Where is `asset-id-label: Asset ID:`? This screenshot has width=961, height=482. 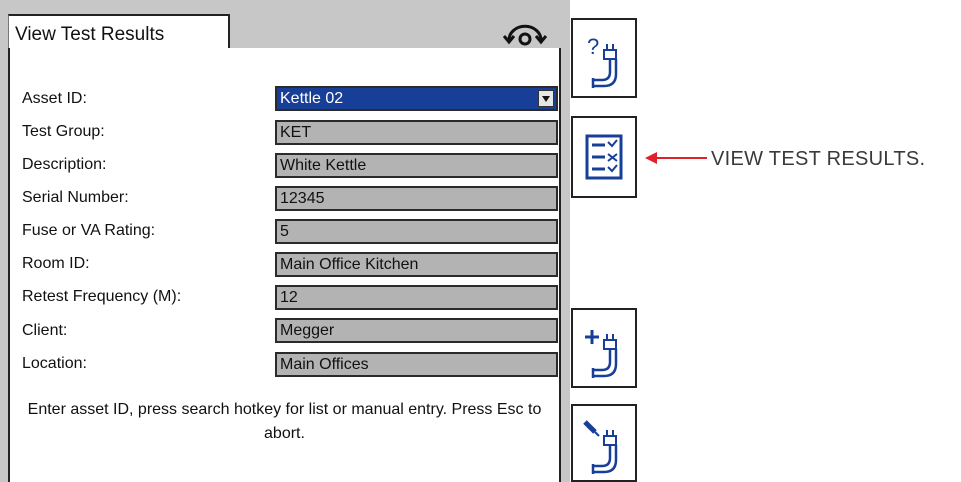
asset-id-label: Asset ID: is located at coordinates (54, 98).